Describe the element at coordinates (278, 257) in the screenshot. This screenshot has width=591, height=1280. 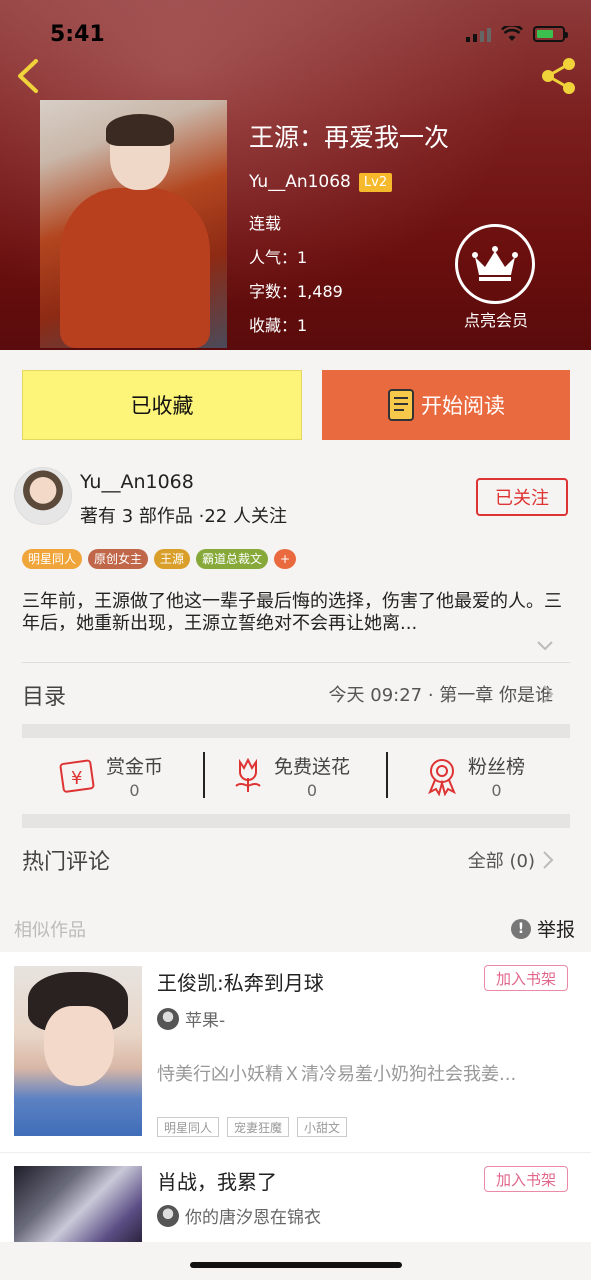
I see `book-popularity: 人气：1` at that location.